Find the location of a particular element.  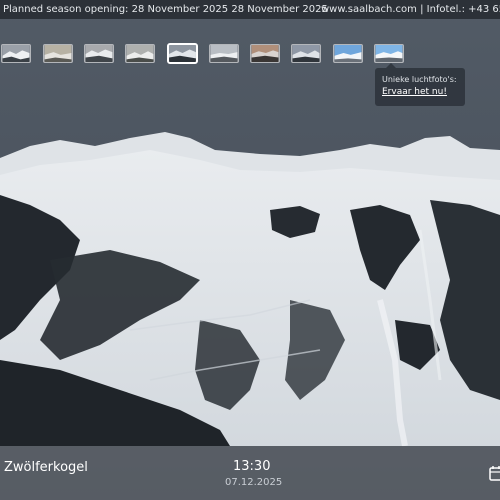

thumbnail-5-selected is located at coordinates (182, 53).